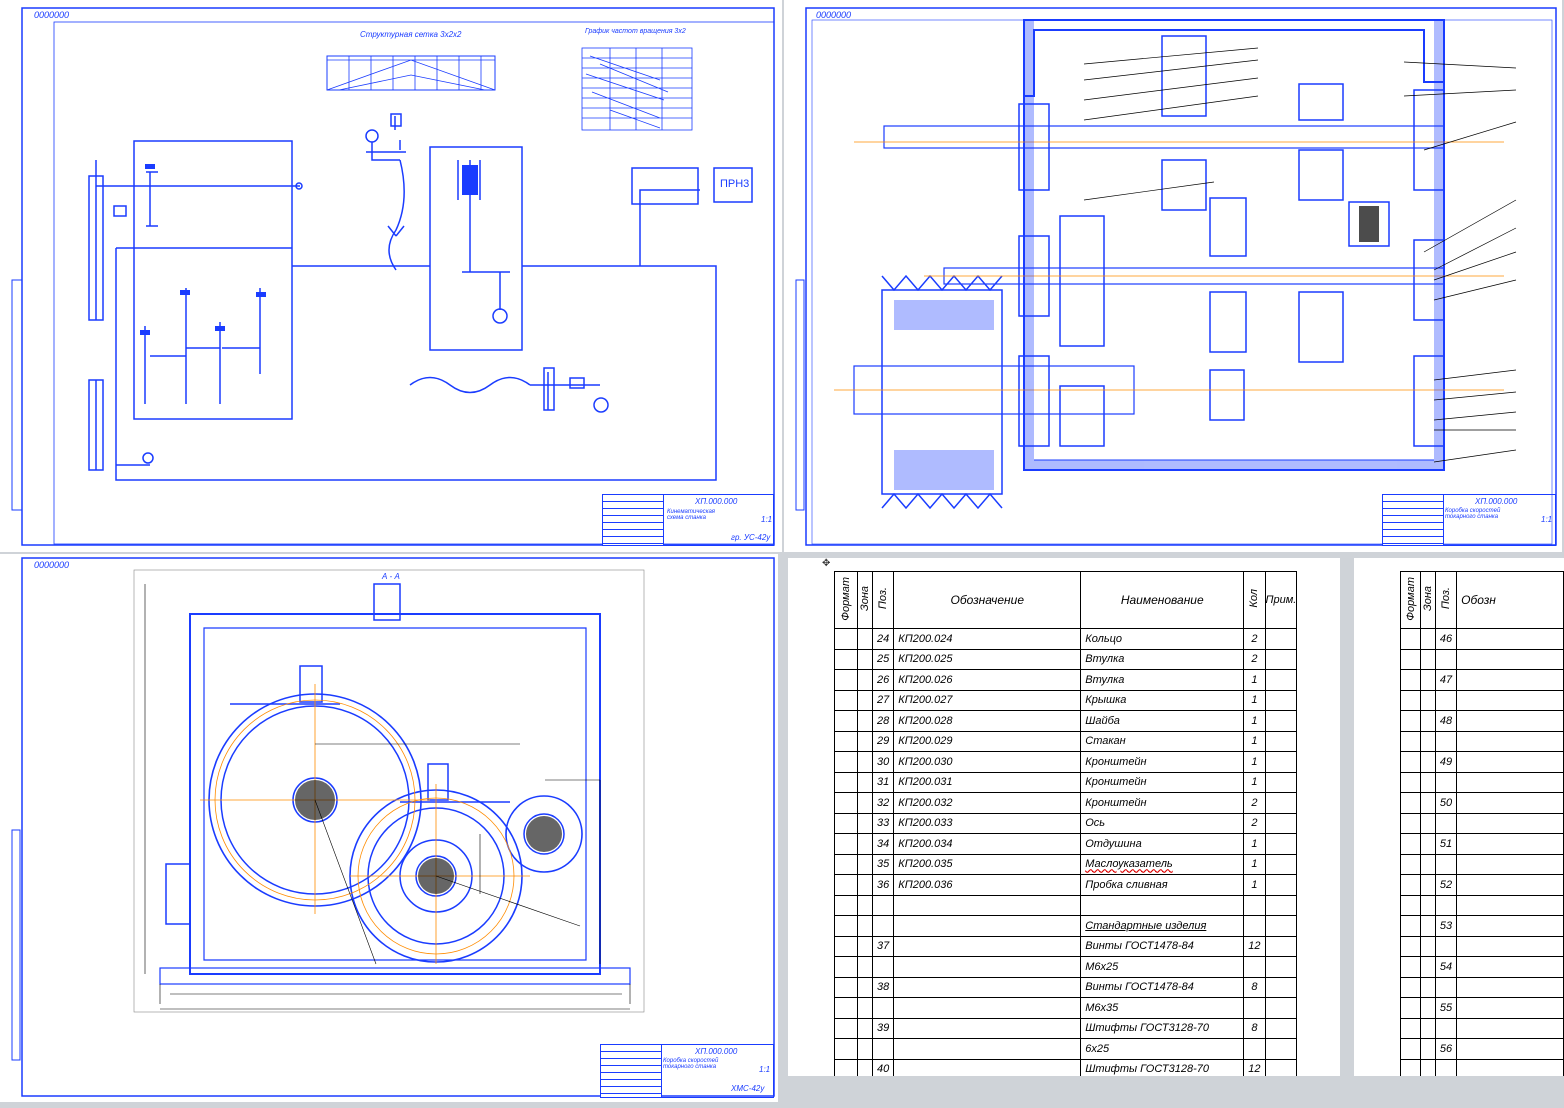  Describe the element at coordinates (1481, 1008) in the screenshot. I see `table-row: 55` at that location.